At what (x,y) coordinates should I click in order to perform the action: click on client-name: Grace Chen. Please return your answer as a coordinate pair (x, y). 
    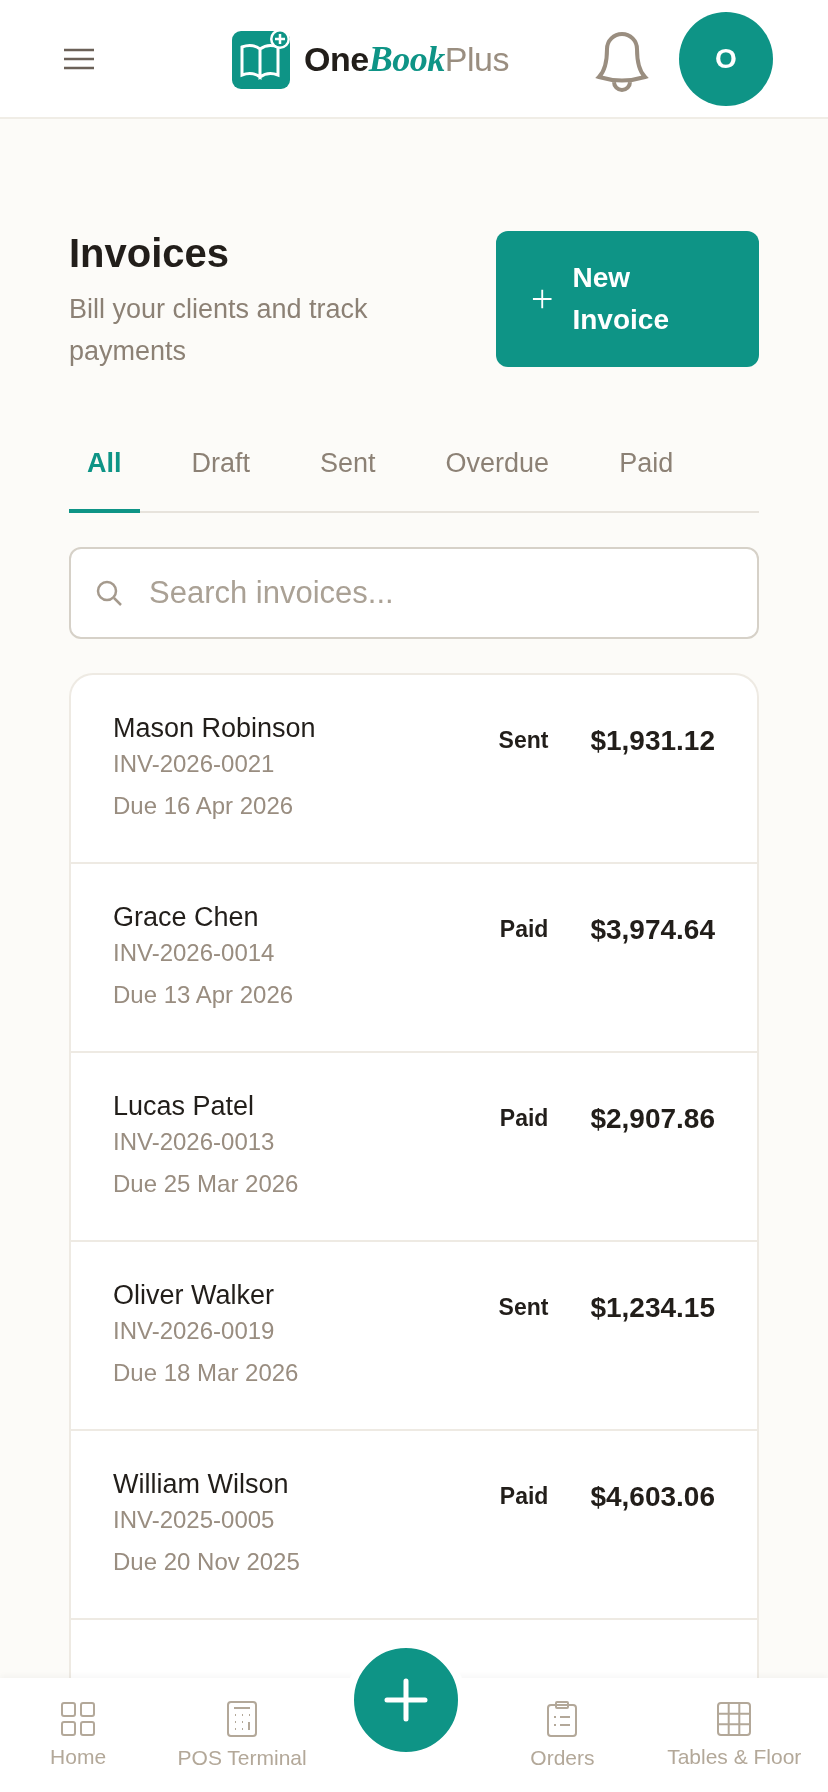
    Looking at the image, I should click on (186, 917).